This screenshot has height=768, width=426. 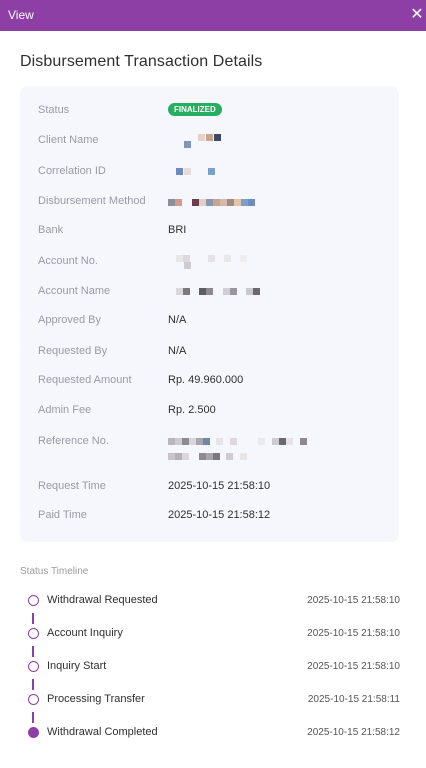 I want to click on timeline-item-label: Account Inquiry, so click(x=85, y=633).